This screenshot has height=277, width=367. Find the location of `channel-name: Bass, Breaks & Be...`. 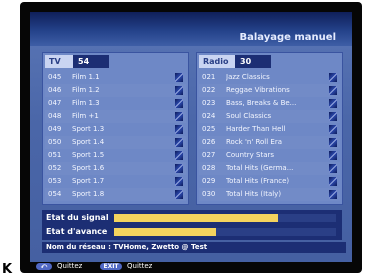

channel-name: Bass, Breaks & Be... is located at coordinates (261, 103).